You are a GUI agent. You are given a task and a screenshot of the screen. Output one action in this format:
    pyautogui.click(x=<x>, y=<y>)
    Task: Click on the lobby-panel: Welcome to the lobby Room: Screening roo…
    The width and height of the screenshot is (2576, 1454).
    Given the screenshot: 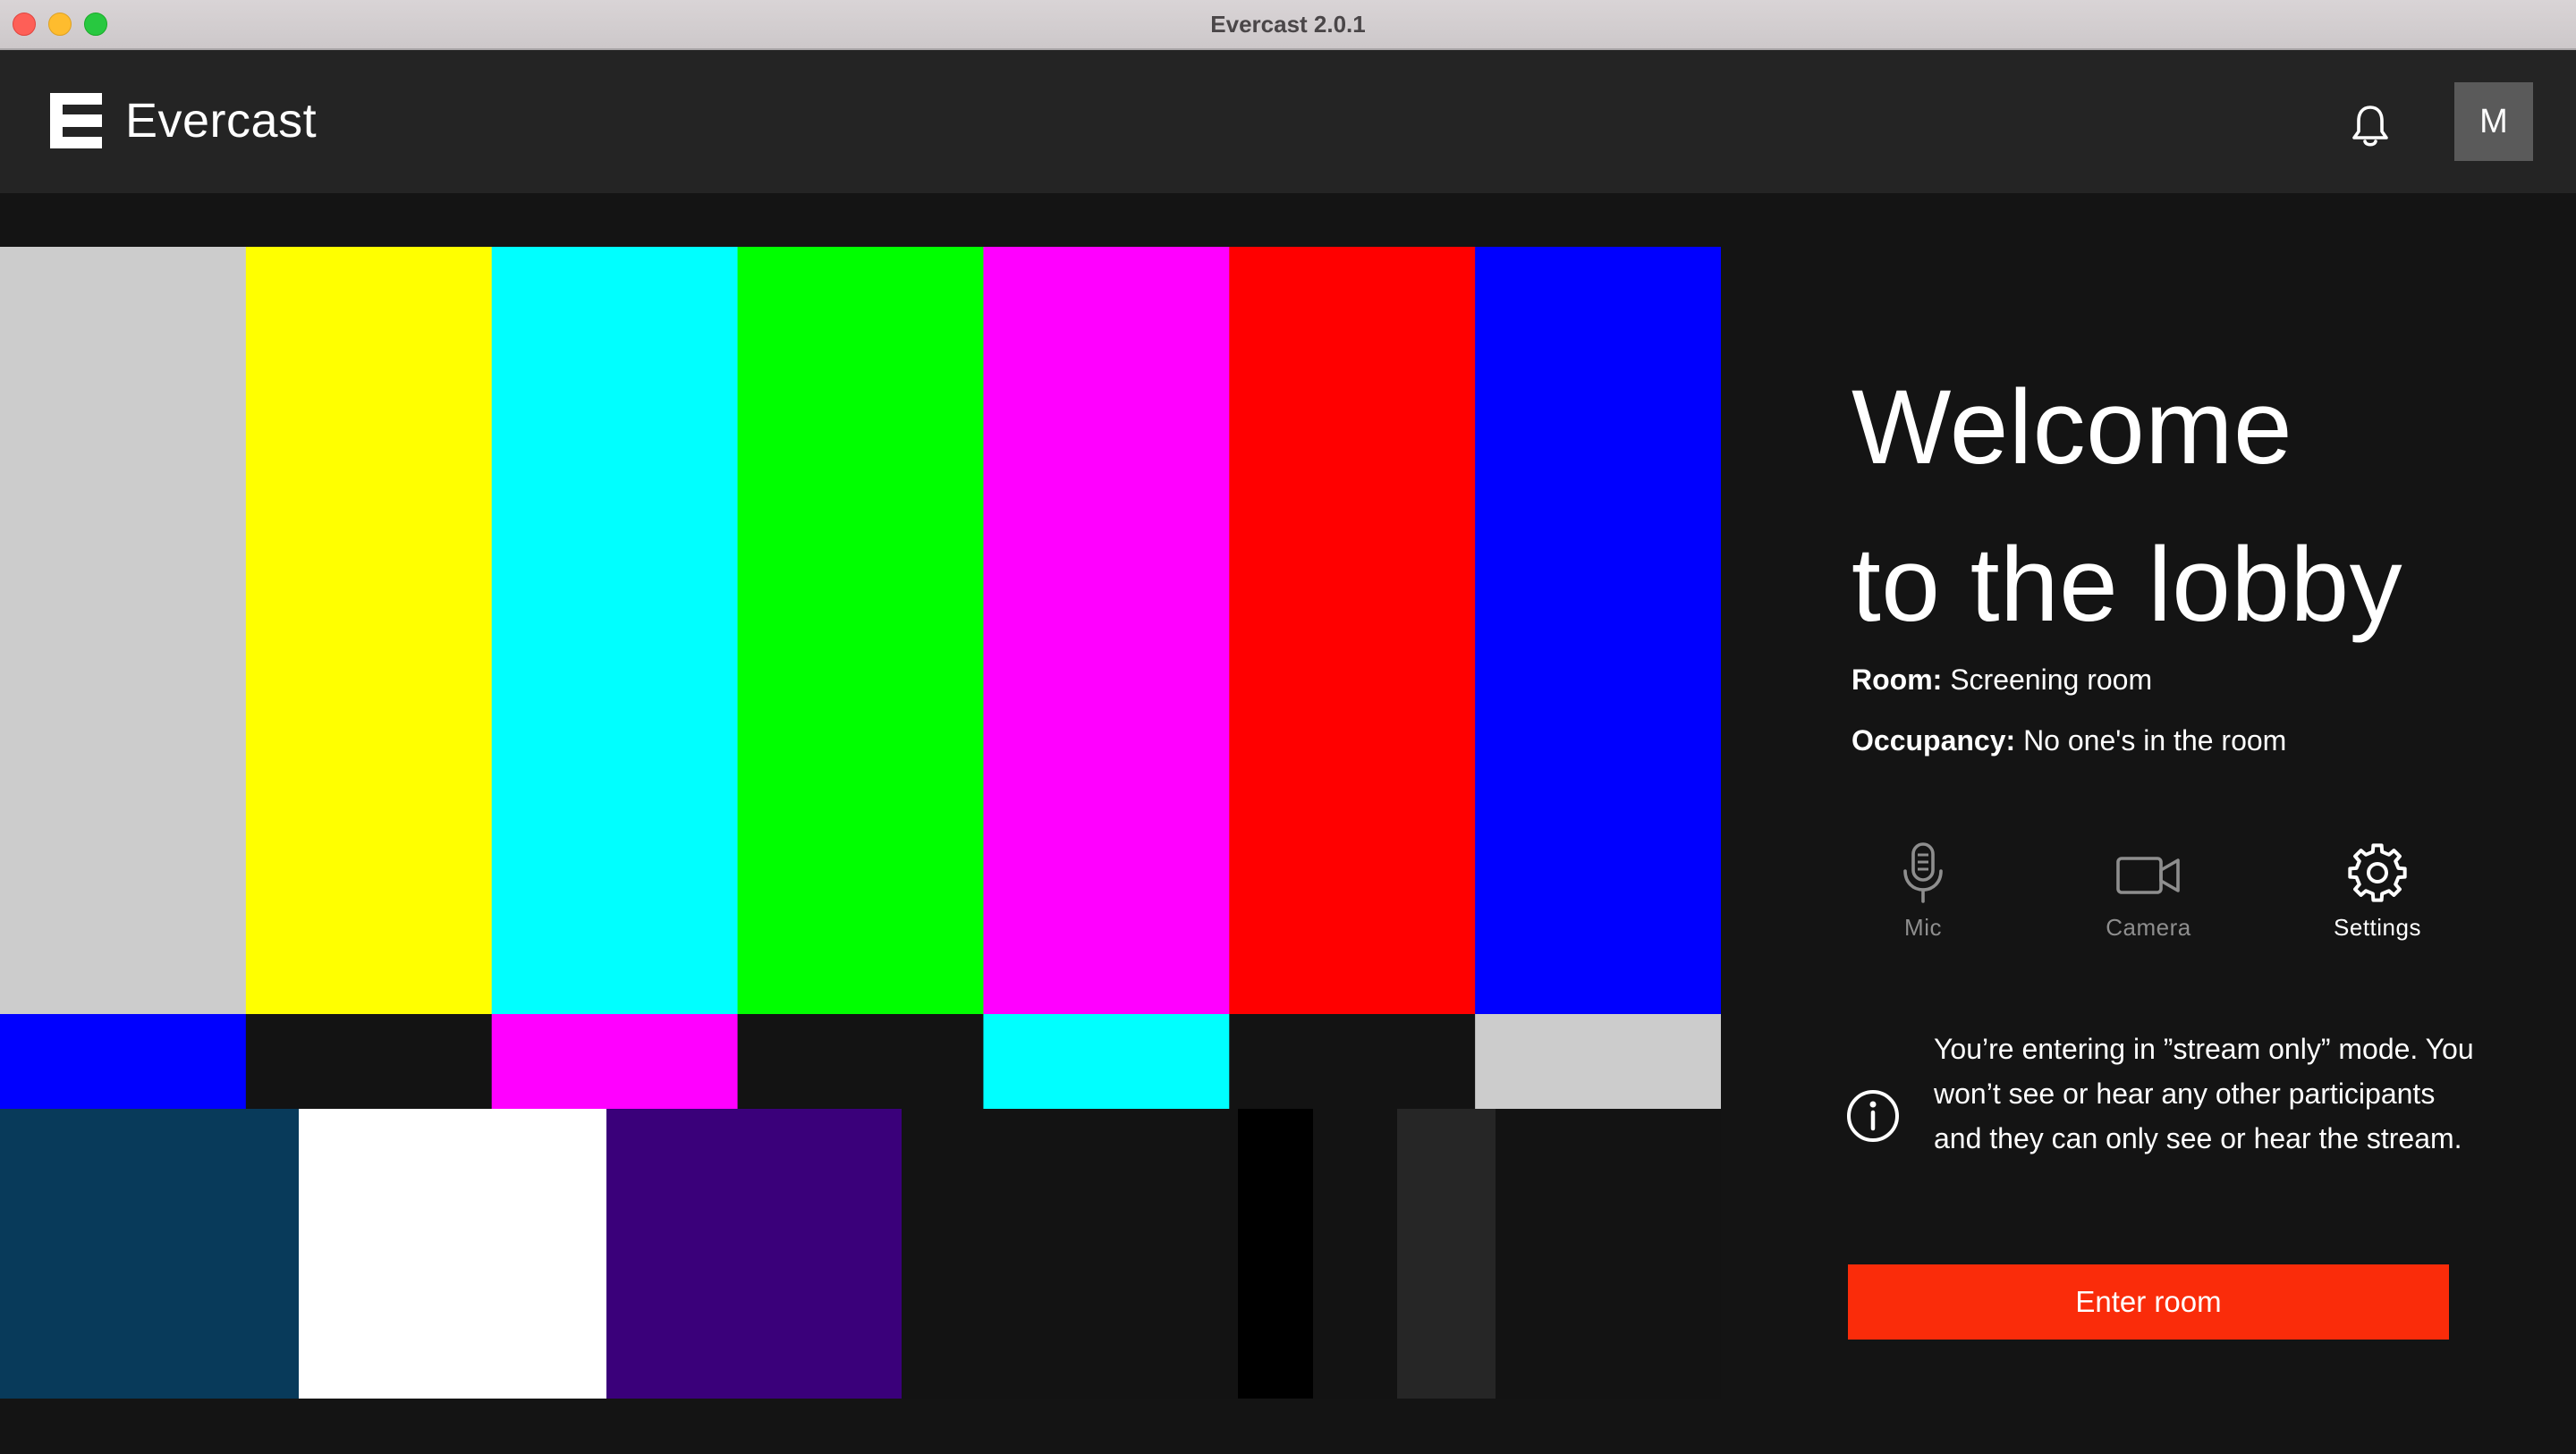 What is the action you would take?
    pyautogui.click(x=2191, y=553)
    